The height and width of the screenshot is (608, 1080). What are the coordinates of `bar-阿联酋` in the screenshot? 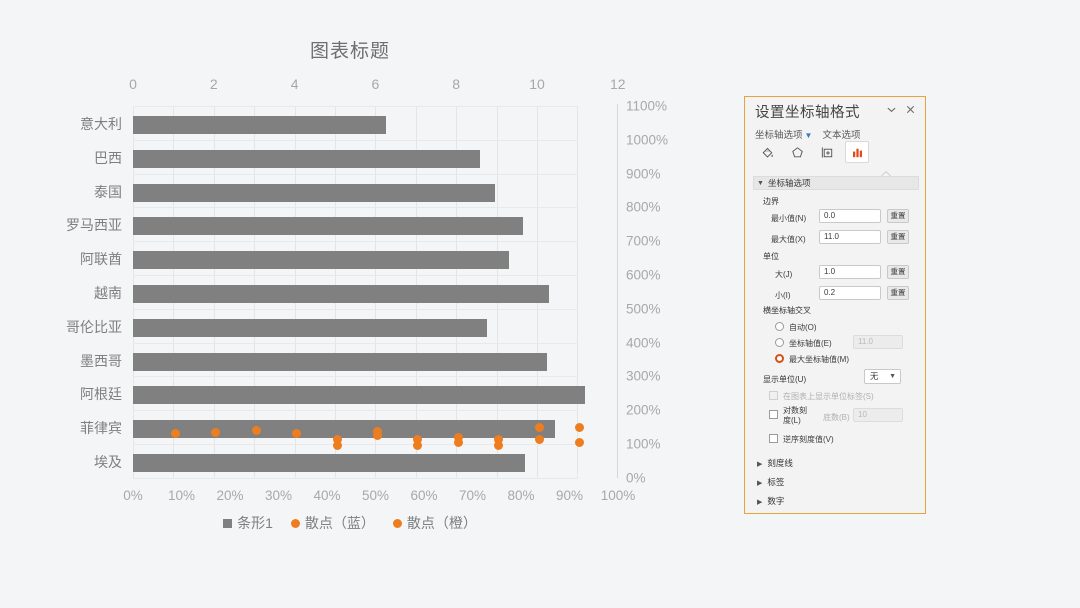 It's located at (321, 260).